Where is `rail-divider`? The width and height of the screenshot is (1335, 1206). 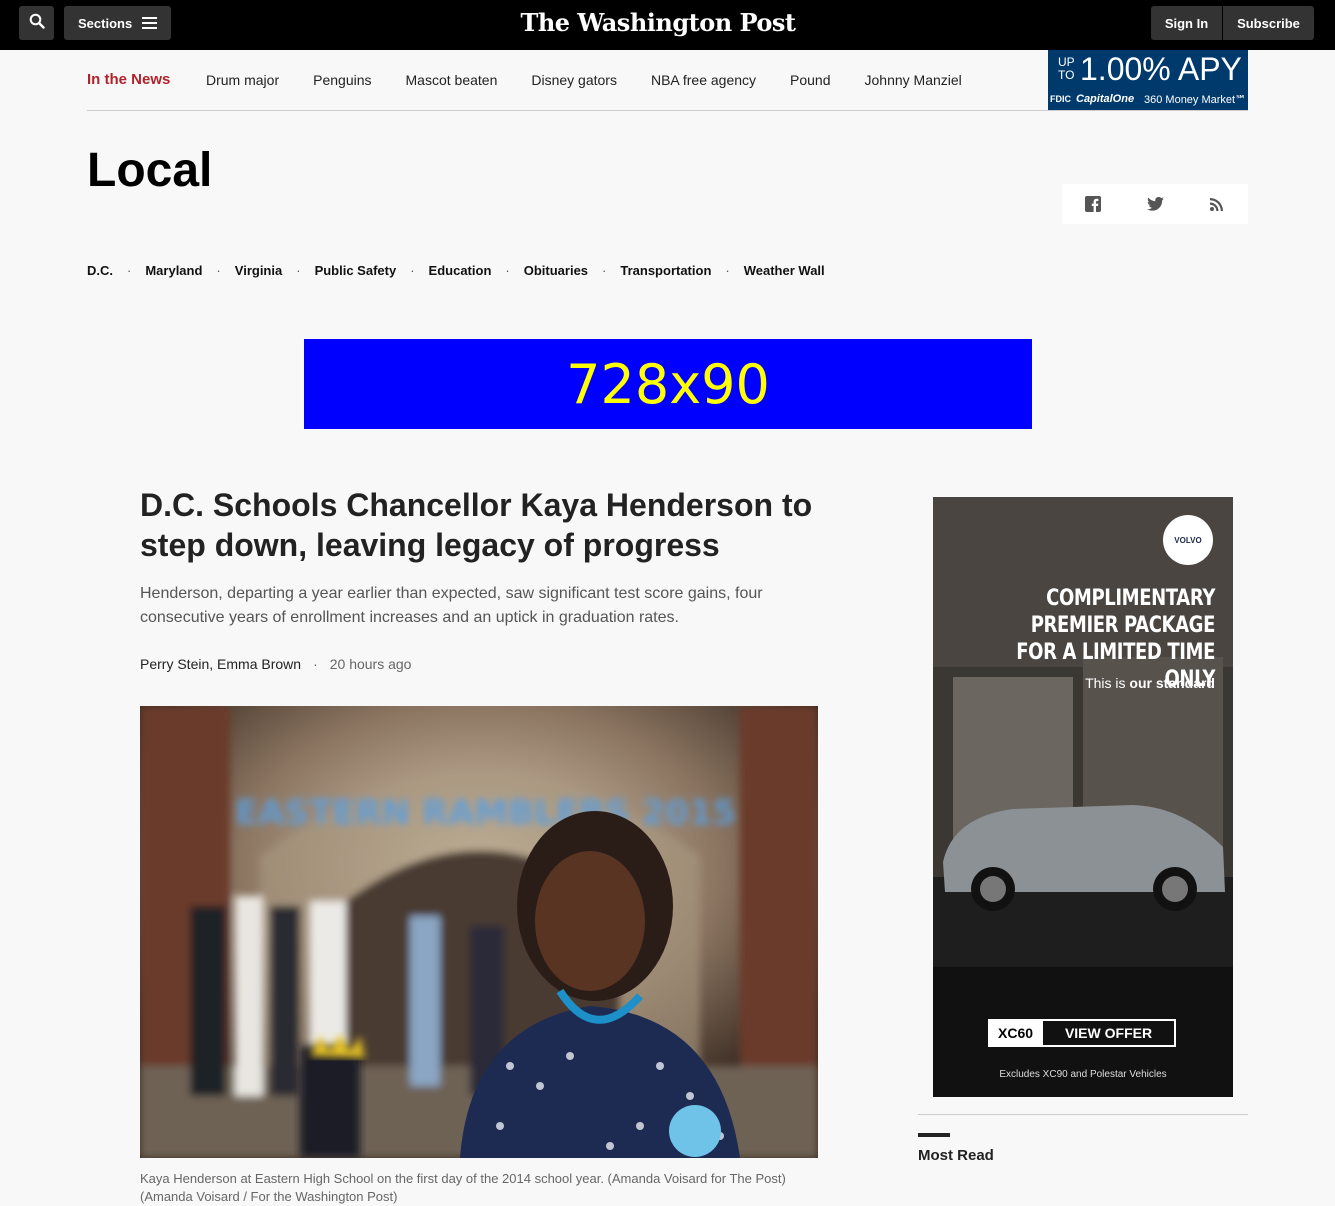 rail-divider is located at coordinates (1083, 1114).